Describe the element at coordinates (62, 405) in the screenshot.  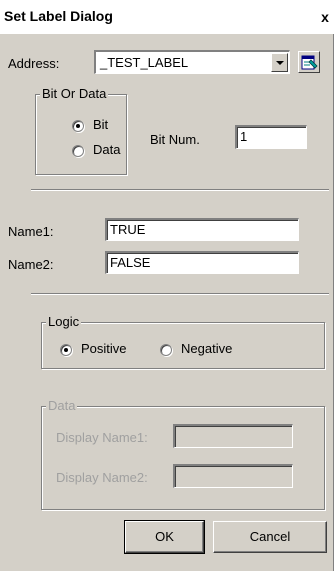
I see `data-group-title: Data` at that location.